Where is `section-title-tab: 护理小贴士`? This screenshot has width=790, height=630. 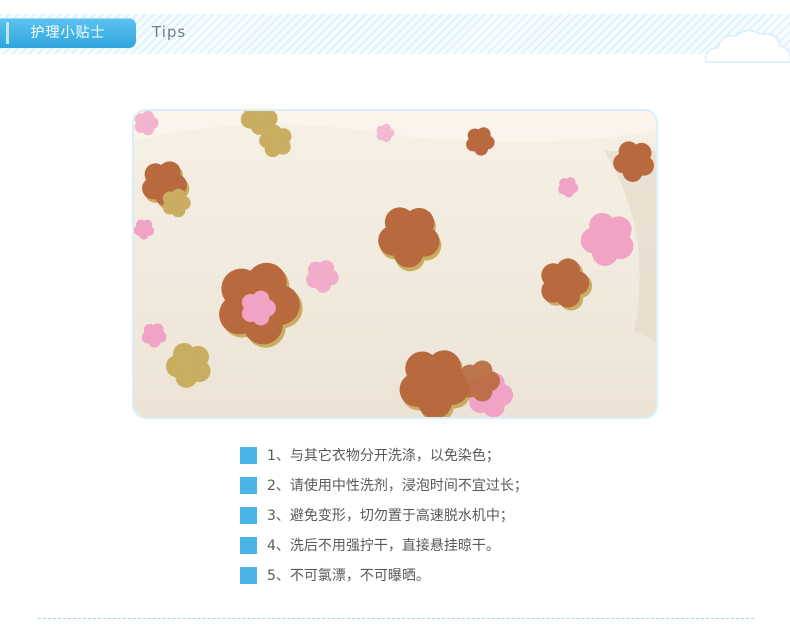 section-title-tab: 护理小贴士 is located at coordinates (68, 33).